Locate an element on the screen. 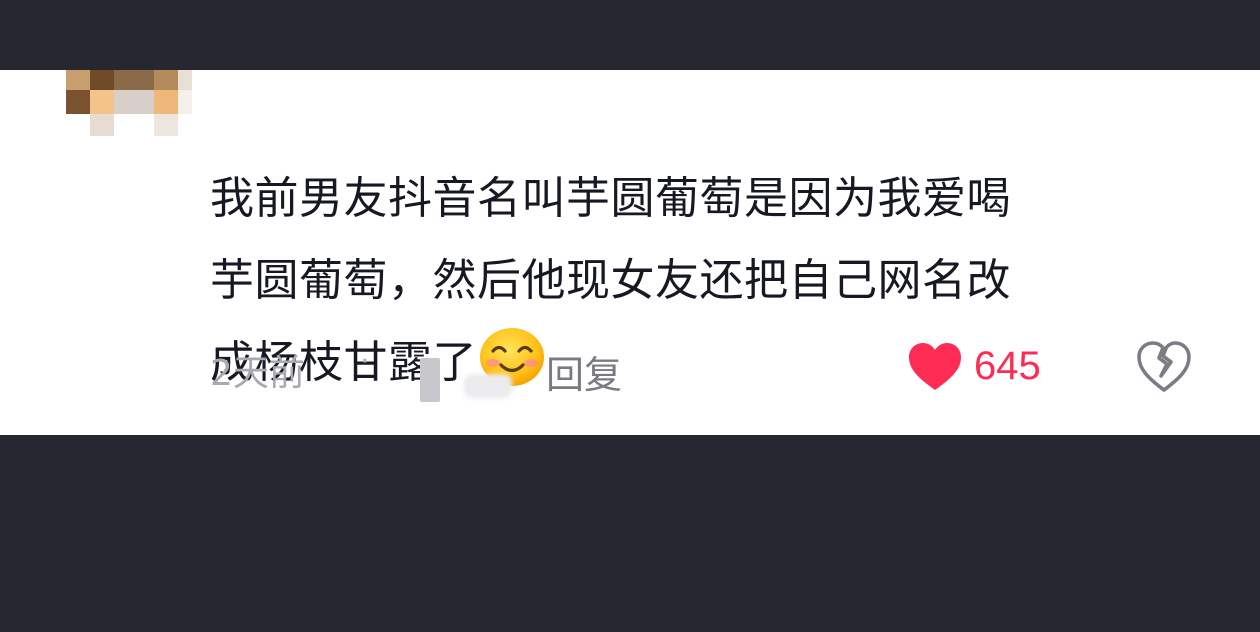  comment-time: 2天前 is located at coordinates (257, 373).